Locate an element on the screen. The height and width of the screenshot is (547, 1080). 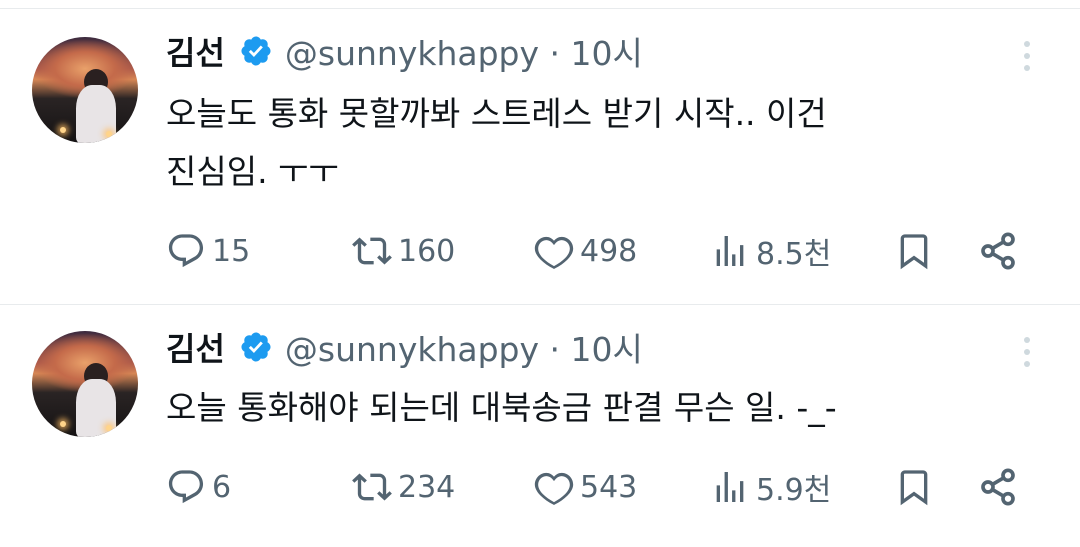
action-bar: 15 160 498 8.5천 is located at coordinates (596, 251).